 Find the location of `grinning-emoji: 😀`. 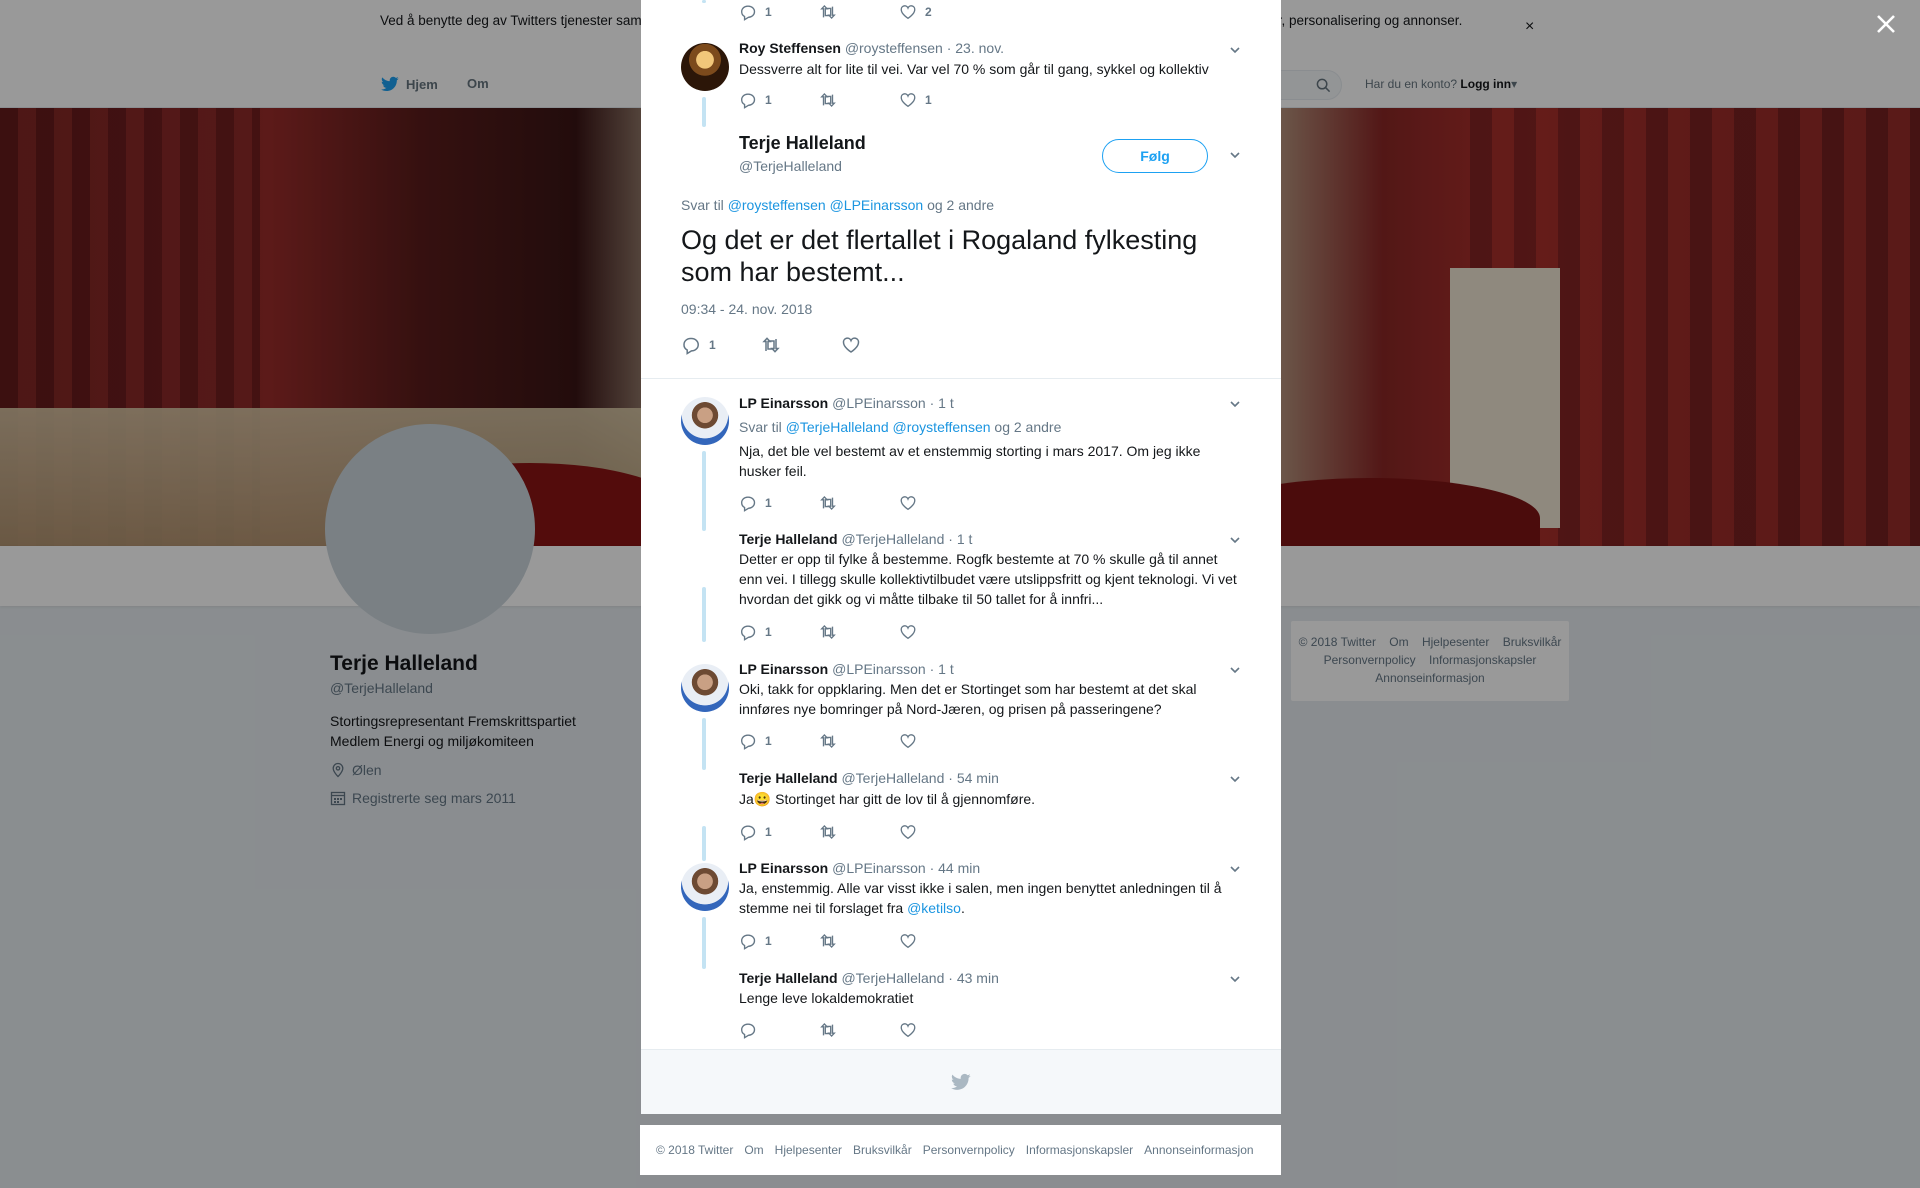

grinning-emoji: 😀 is located at coordinates (762, 799).